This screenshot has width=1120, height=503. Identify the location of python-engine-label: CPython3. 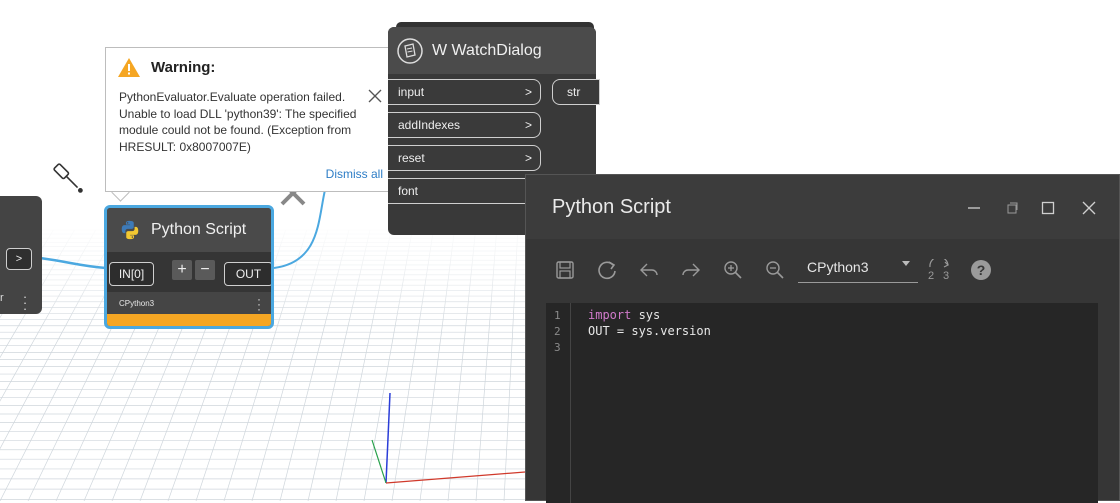
(137, 303).